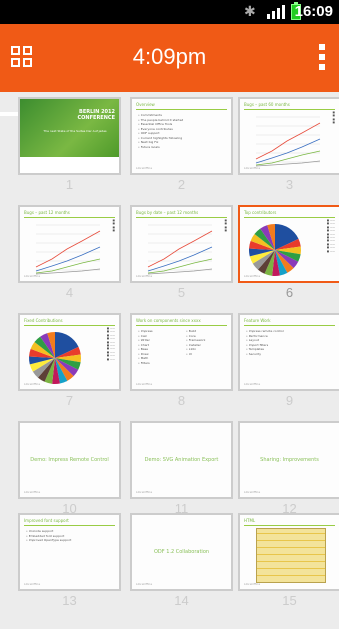 This screenshot has width=339, height=629. I want to click on slide-number: 8, so click(181, 400).